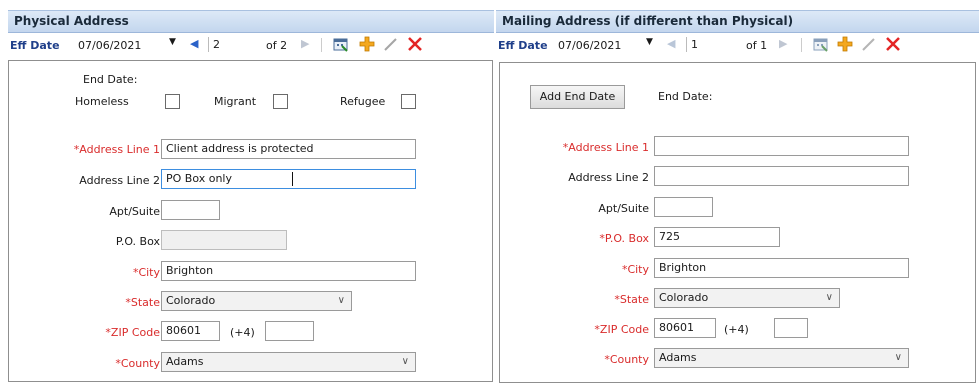 This screenshot has height=387, width=979. Describe the element at coordinates (708, 44) in the screenshot. I see `page-number-input: 1` at that location.